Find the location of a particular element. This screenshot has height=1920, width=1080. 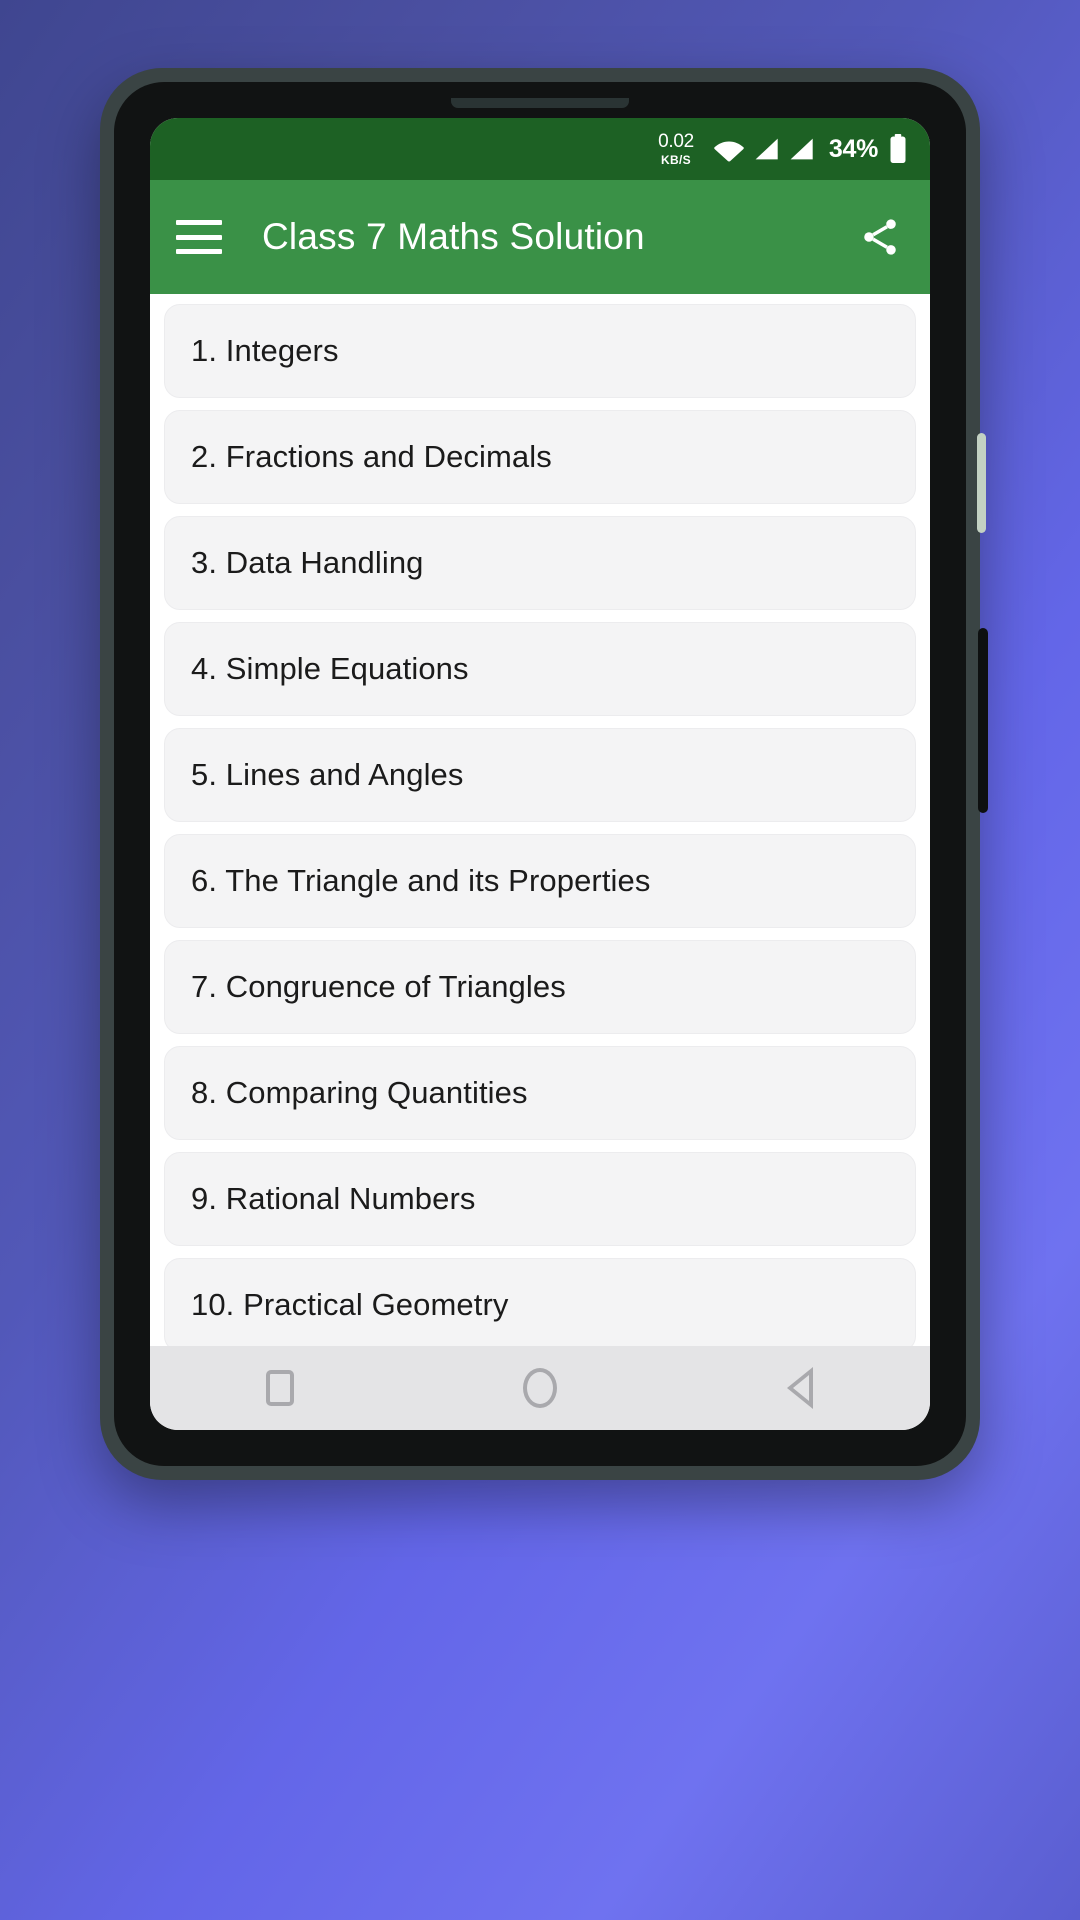

list-item: 3. Data Handling is located at coordinates (540, 563).